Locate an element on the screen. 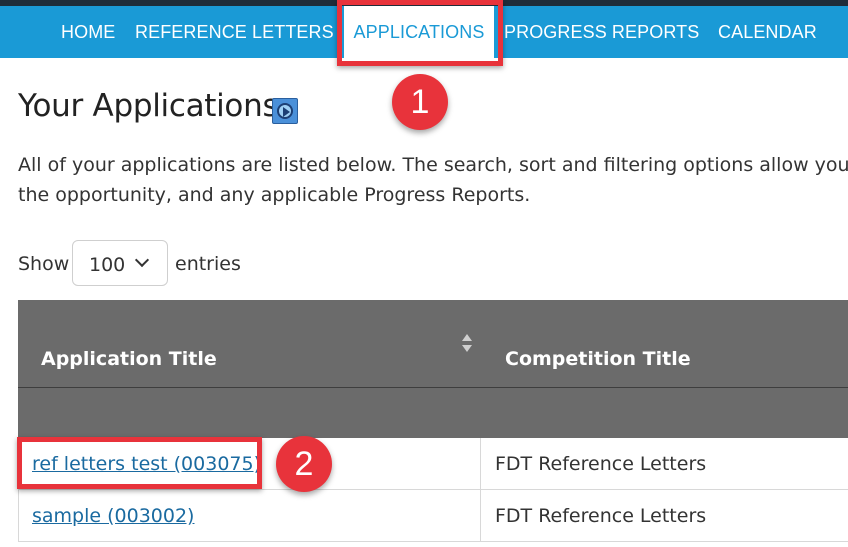 This screenshot has width=848, height=547. entries-value: 100 is located at coordinates (107, 265).